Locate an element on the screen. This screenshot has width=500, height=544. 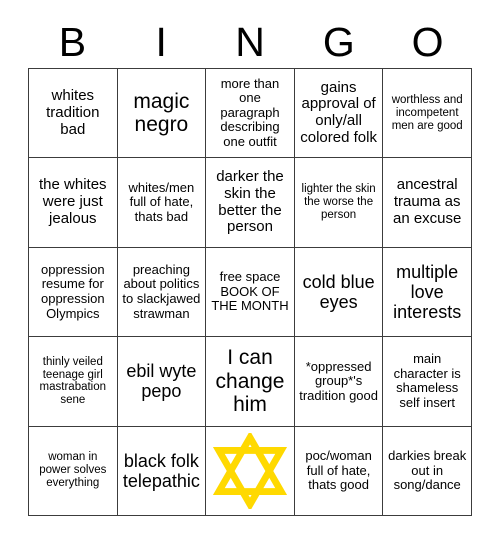
bingo-cell-text: the whites were just jealous is located at coordinates (73, 201).